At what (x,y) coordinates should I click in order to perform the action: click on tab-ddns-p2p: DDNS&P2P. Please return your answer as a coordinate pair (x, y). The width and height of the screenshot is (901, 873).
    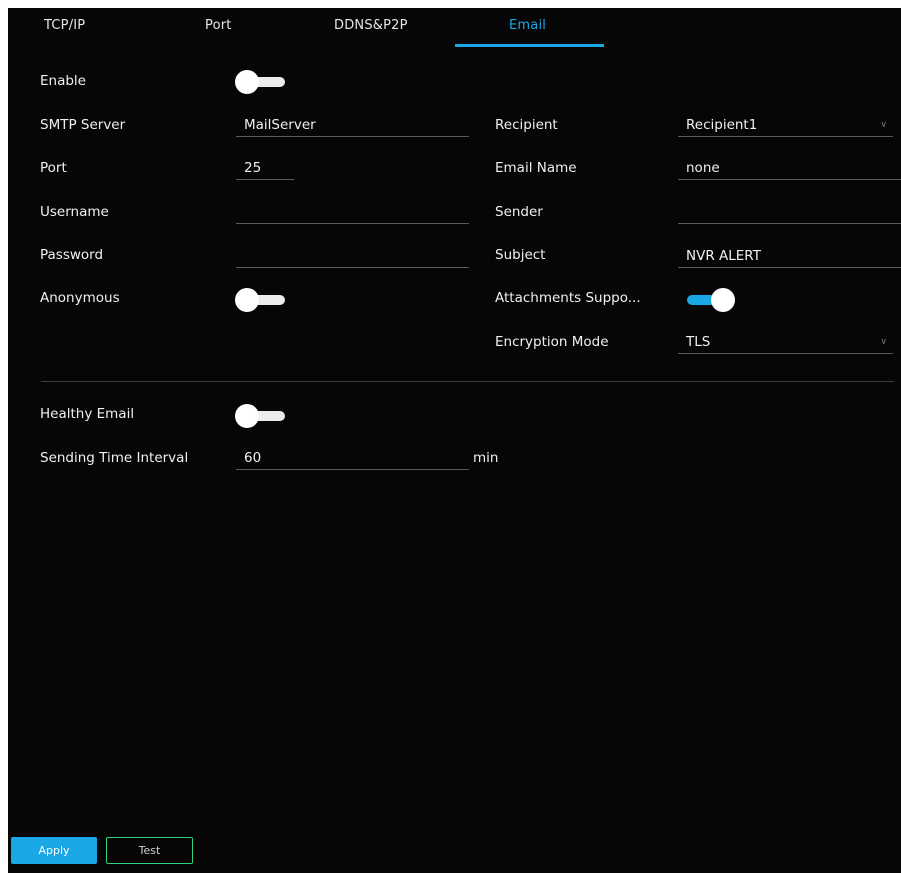
    Looking at the image, I should click on (371, 25).